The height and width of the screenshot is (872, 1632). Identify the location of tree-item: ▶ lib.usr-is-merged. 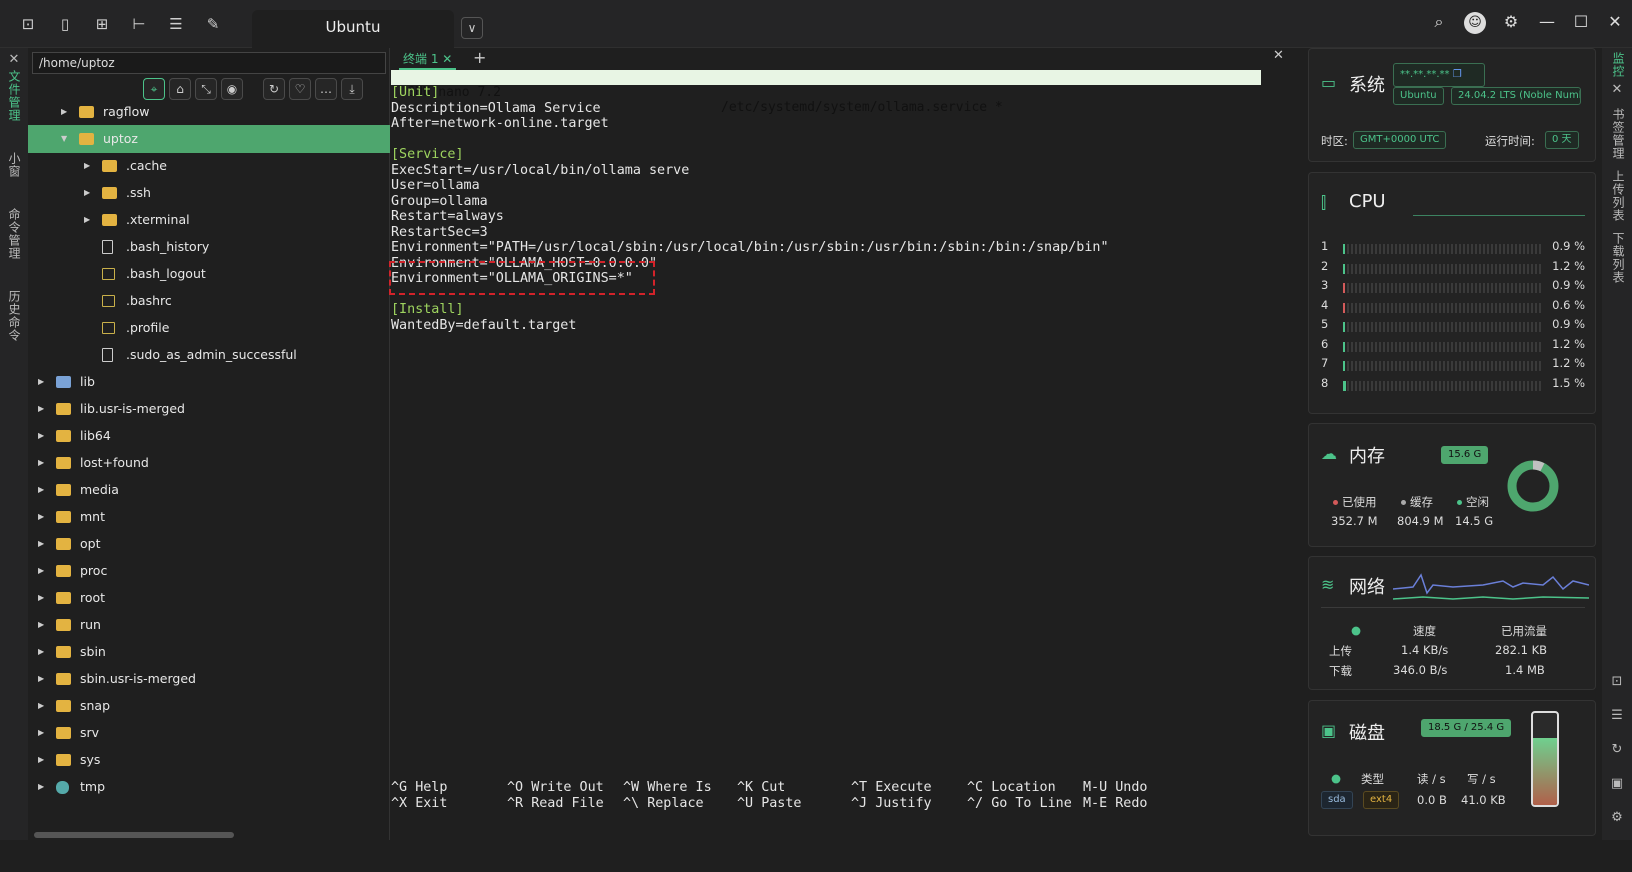
(209, 409).